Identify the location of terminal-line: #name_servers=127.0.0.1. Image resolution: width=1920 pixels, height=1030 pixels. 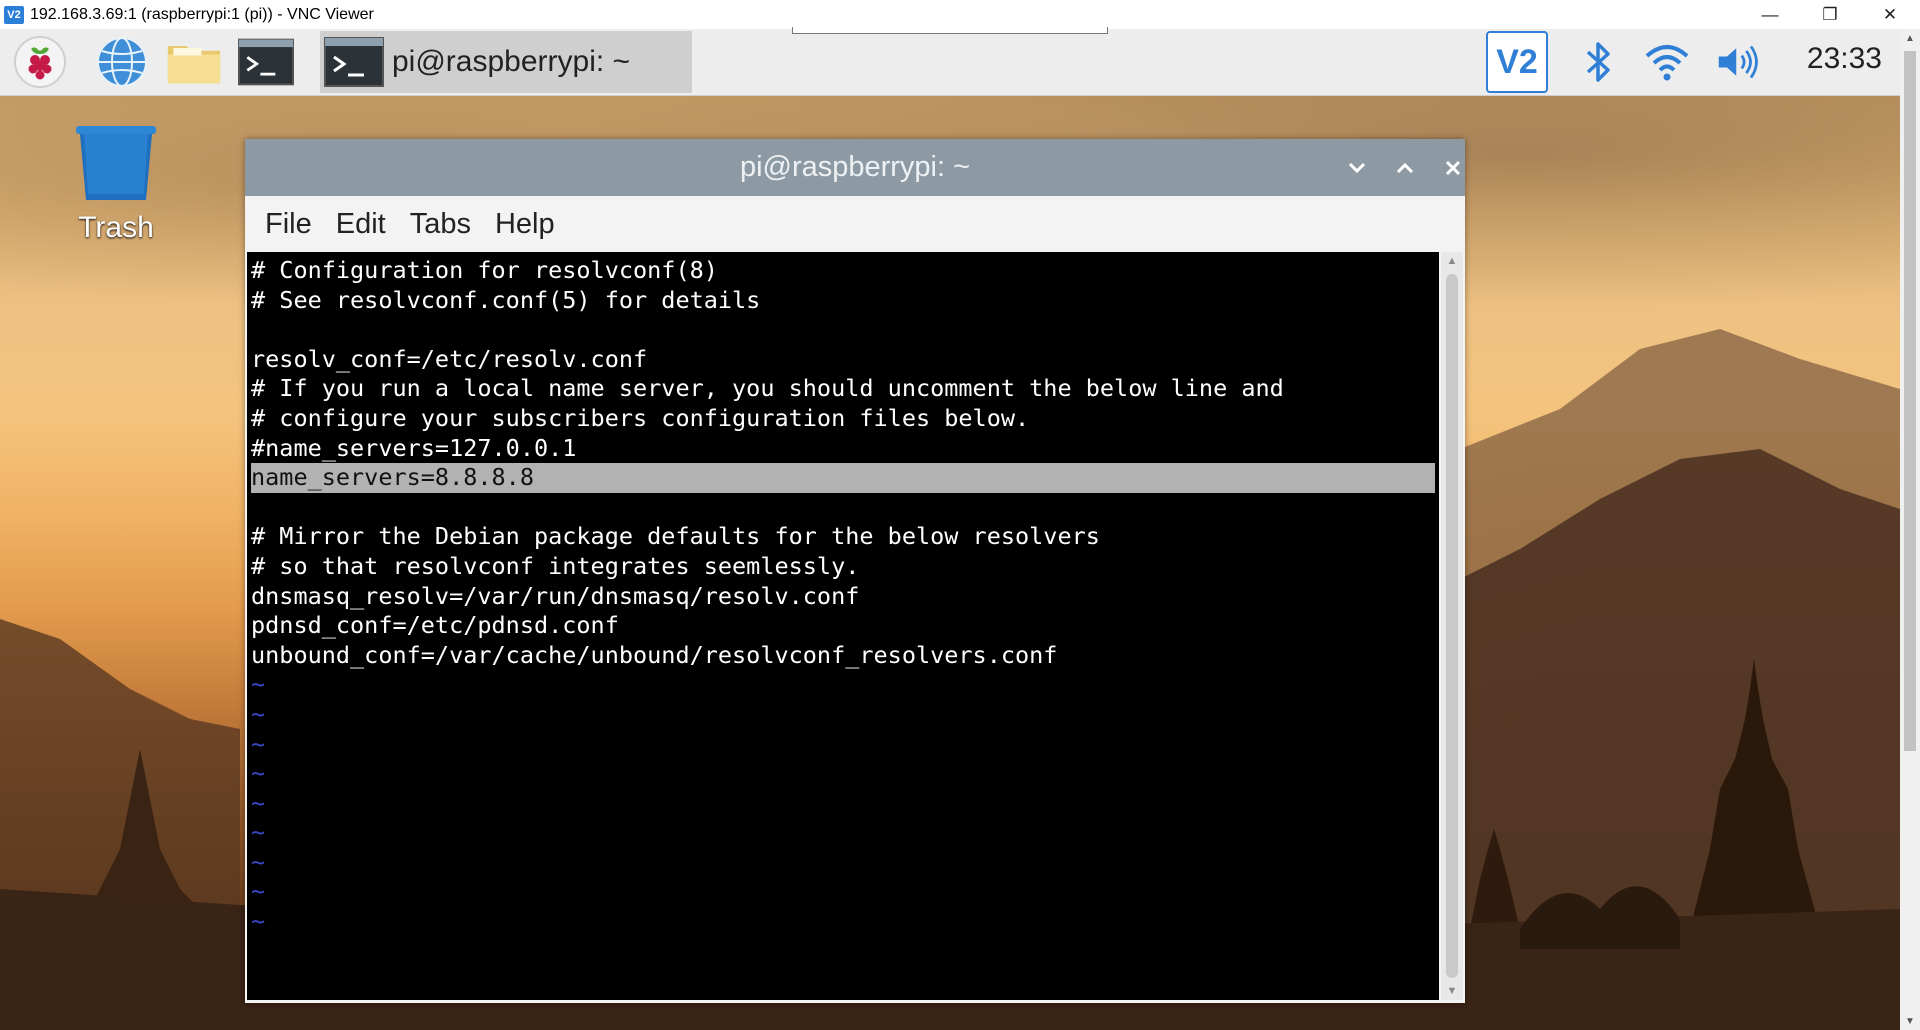
(414, 447).